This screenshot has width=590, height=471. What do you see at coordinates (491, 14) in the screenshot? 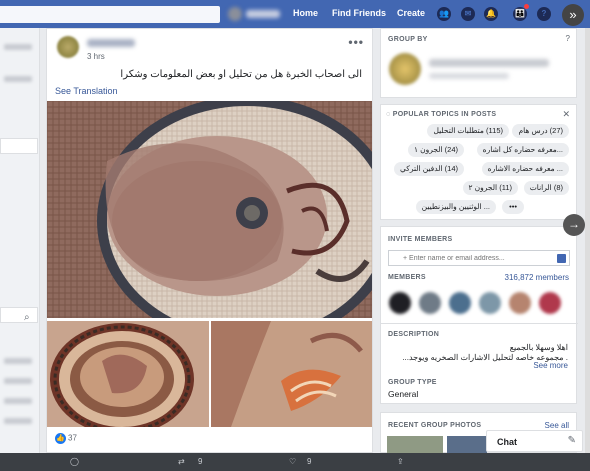
I see `notifications-icon: 🔔` at bounding box center [491, 14].